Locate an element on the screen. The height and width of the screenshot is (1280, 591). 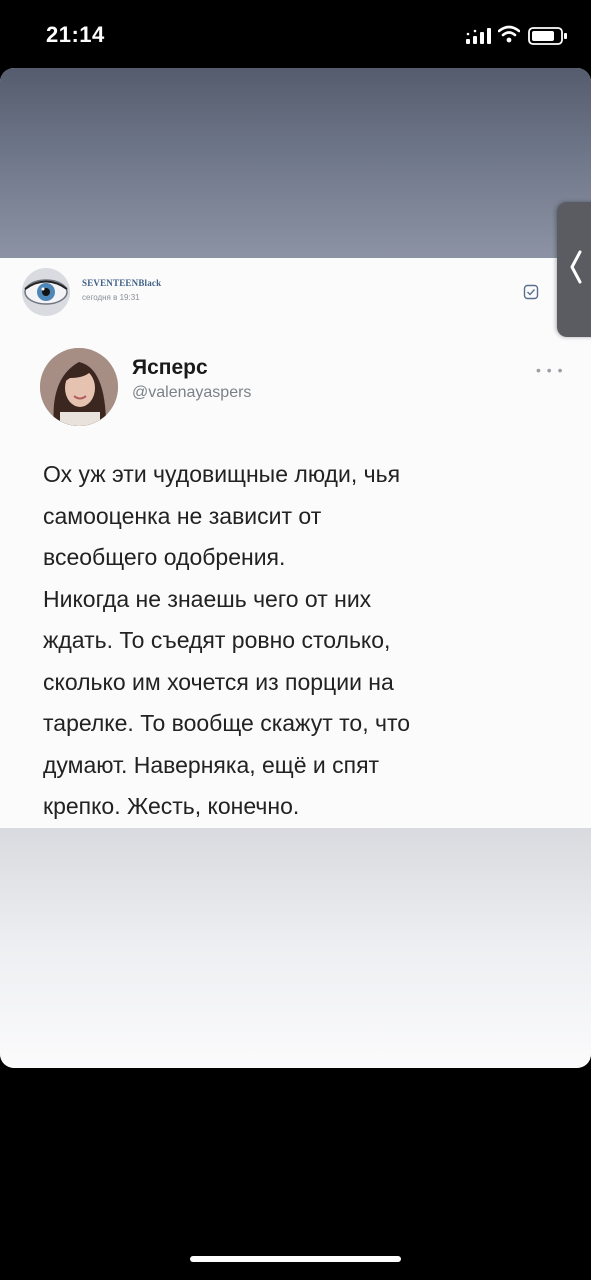
wifi-icon is located at coordinates (509, 34).